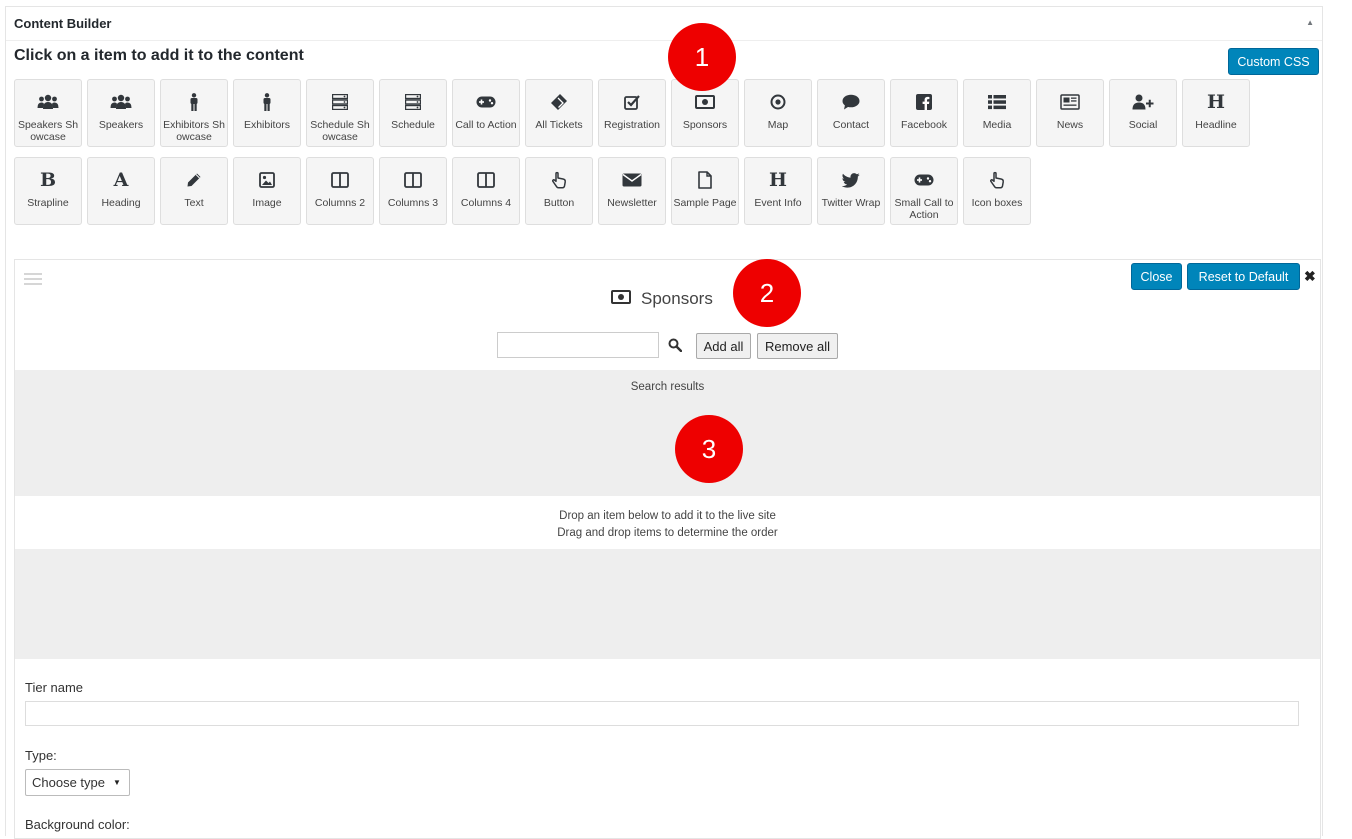 This screenshot has height=839, width=1352. Describe the element at coordinates (63, 23) in the screenshot. I see `panel-title: Content Builder` at that location.